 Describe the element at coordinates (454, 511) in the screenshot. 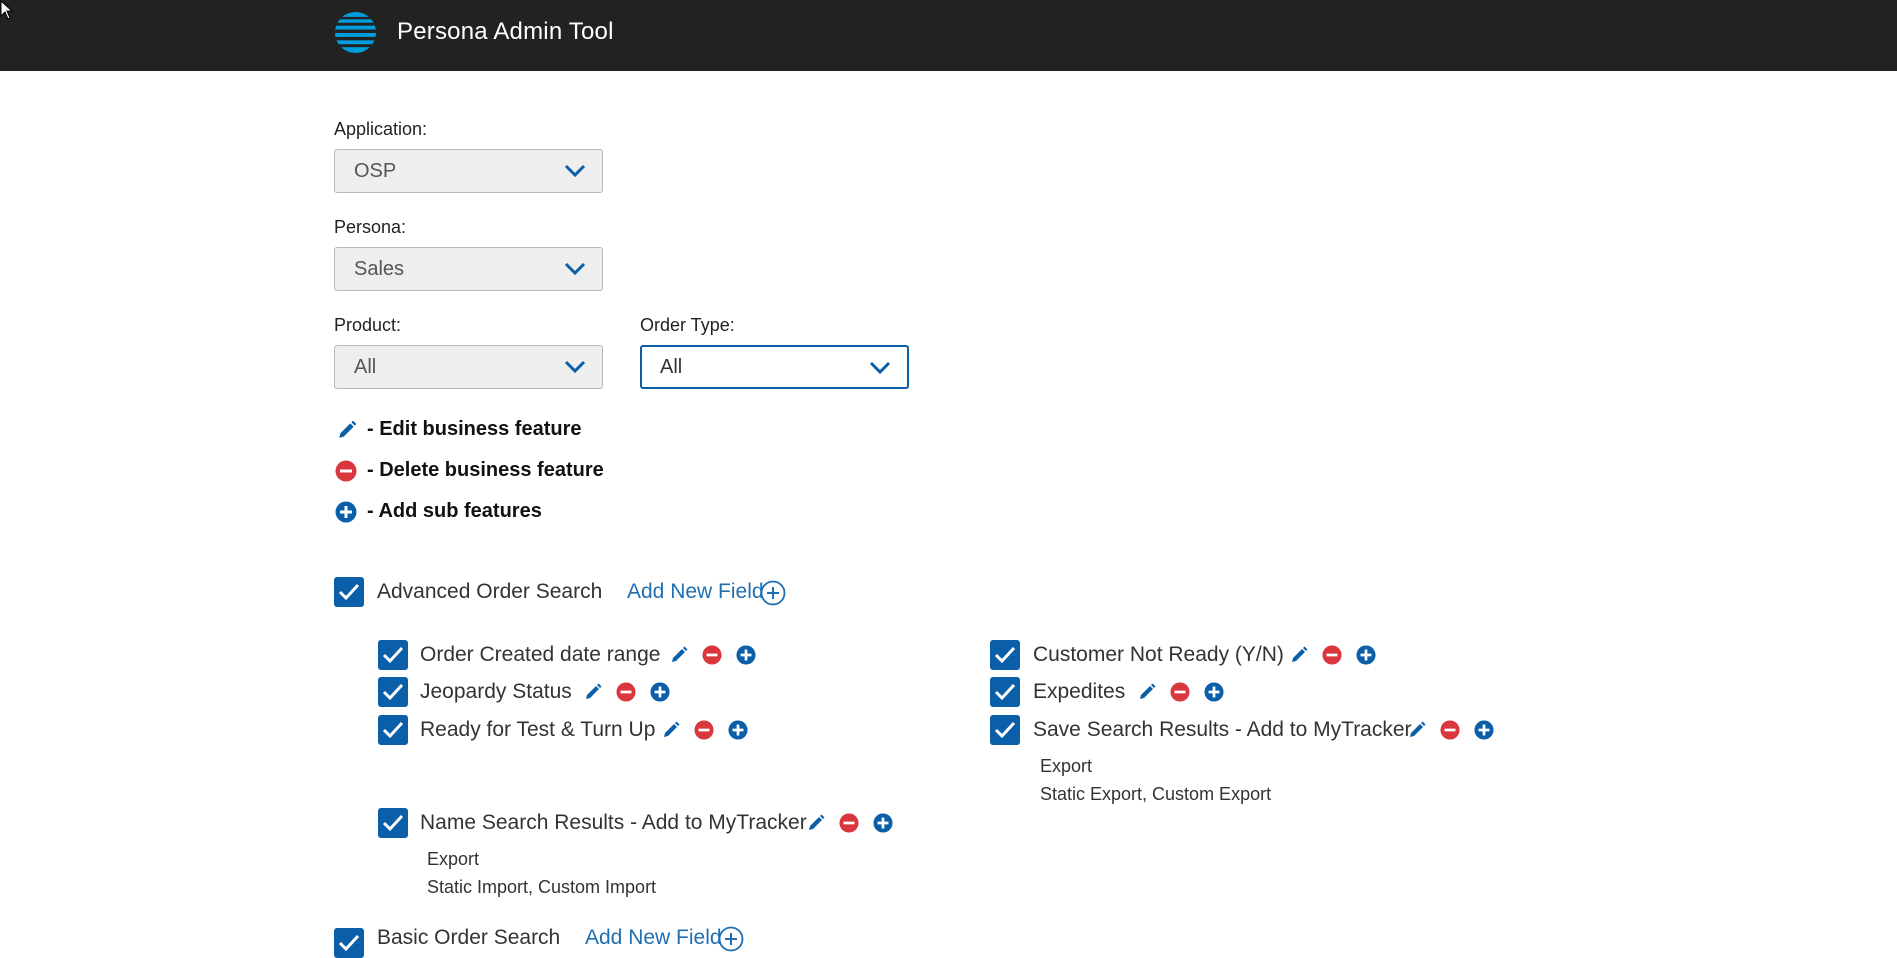

I see `legend-add-text: - Add sub features` at that location.